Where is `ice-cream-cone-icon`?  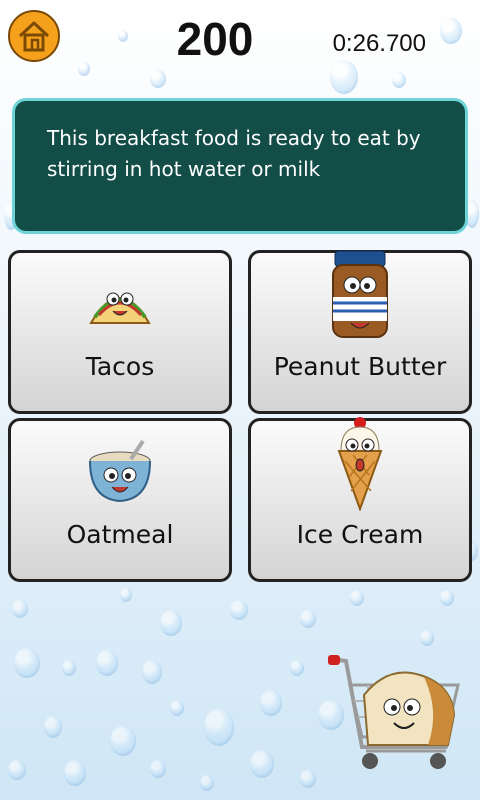
ice-cream-cone-icon is located at coordinates (360, 464).